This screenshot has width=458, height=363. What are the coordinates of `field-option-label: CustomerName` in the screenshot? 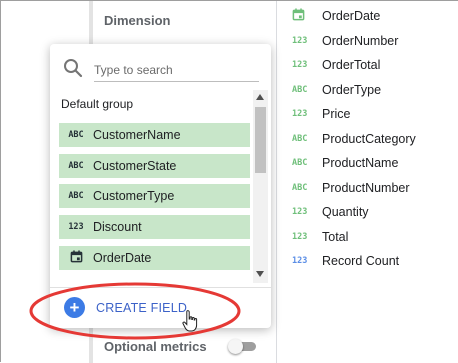 It's located at (137, 135).